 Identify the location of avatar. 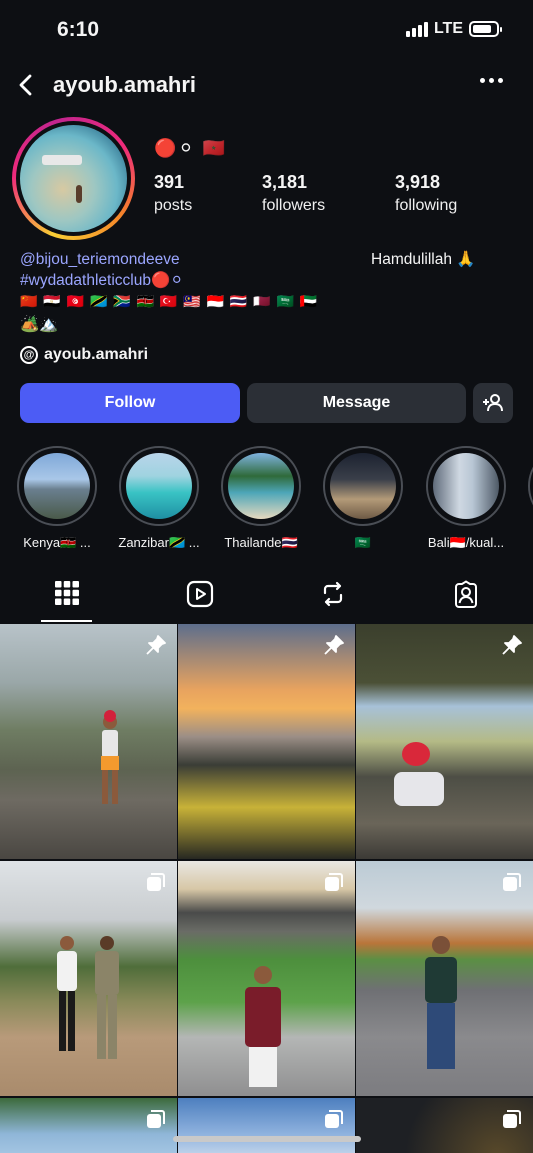
(73, 178).